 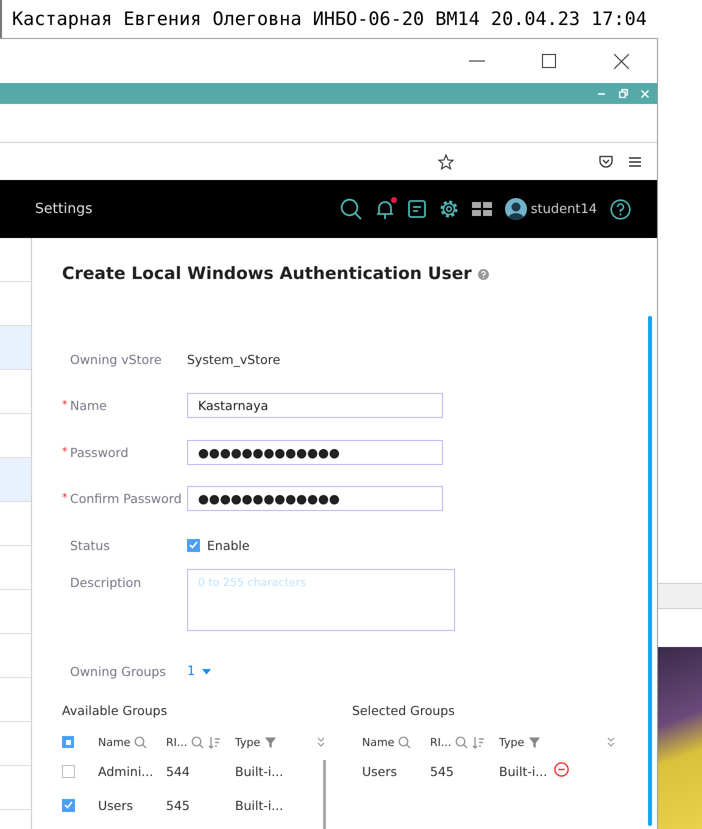 I want to click on settings-icon, so click(x=448, y=209).